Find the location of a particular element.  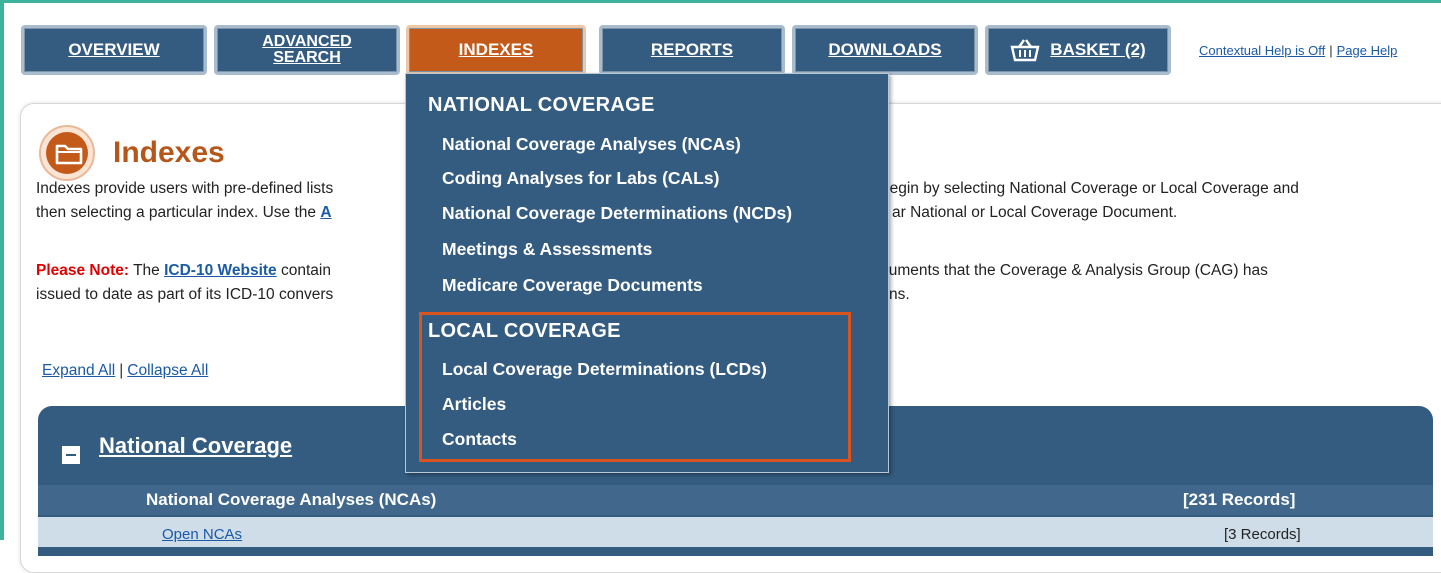

national-coverage-heading: NATIONAL COVERAGE is located at coordinates (541, 105).